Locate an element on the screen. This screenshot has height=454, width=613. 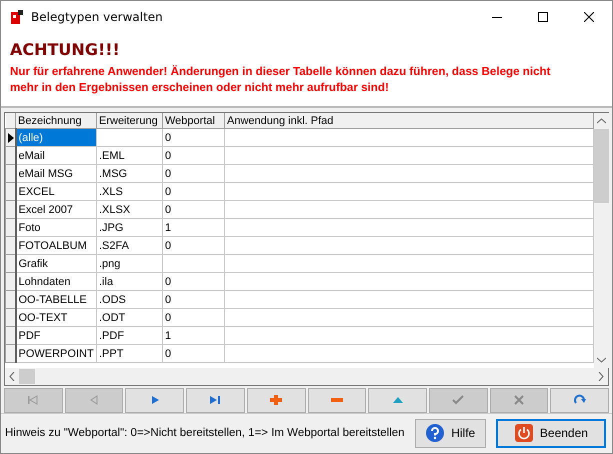
exit-button: Beenden is located at coordinates (551, 433).